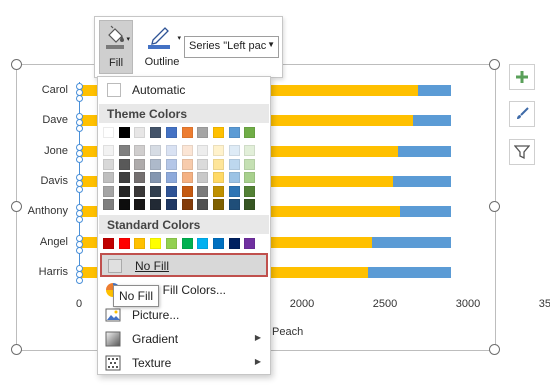 The width and height of the screenshot is (550, 387). Describe the element at coordinates (159, 38) in the screenshot. I see `pen-icon` at that location.